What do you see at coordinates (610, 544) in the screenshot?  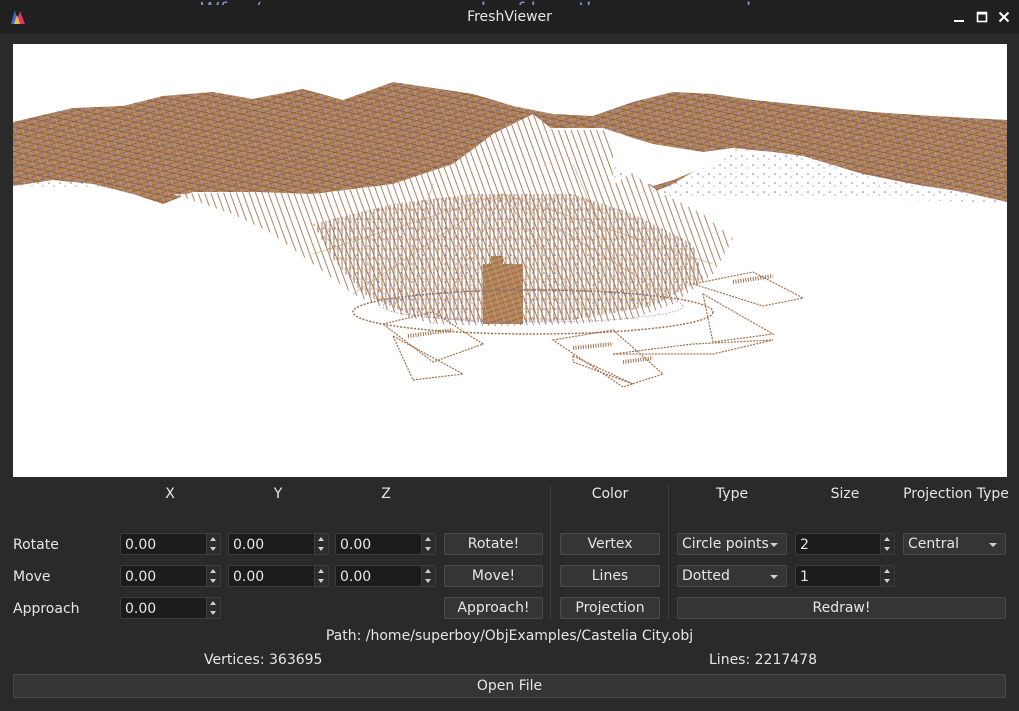 I see `vertex-color-button: Vertex` at bounding box center [610, 544].